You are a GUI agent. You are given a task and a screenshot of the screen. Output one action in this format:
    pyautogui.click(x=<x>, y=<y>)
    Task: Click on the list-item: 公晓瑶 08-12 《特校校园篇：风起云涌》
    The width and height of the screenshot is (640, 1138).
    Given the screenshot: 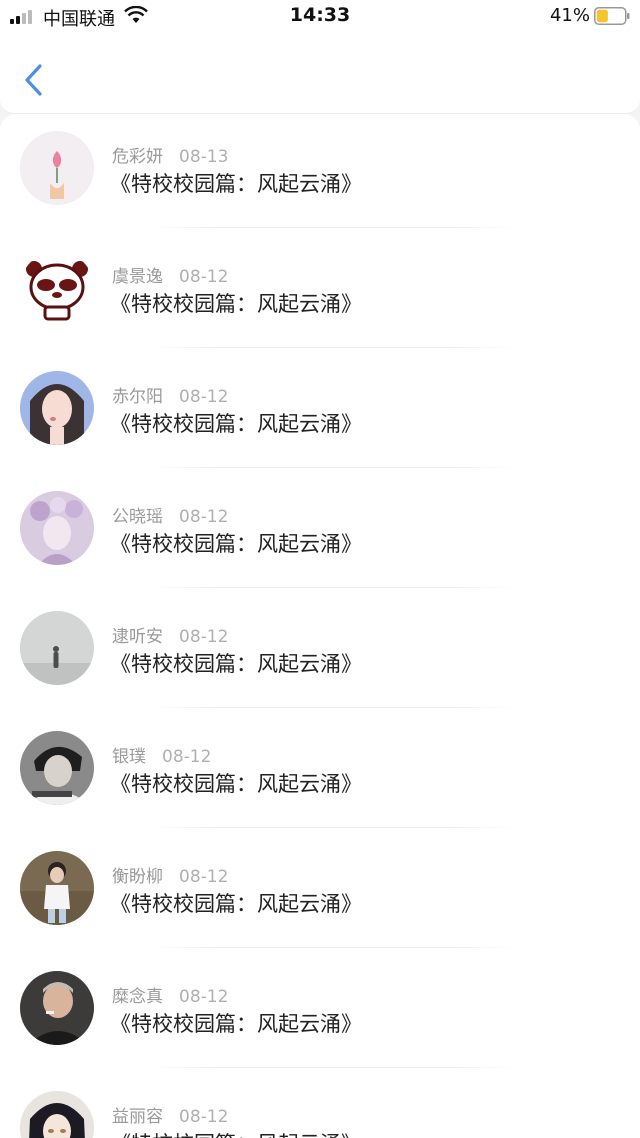 What is the action you would take?
    pyautogui.click(x=320, y=534)
    